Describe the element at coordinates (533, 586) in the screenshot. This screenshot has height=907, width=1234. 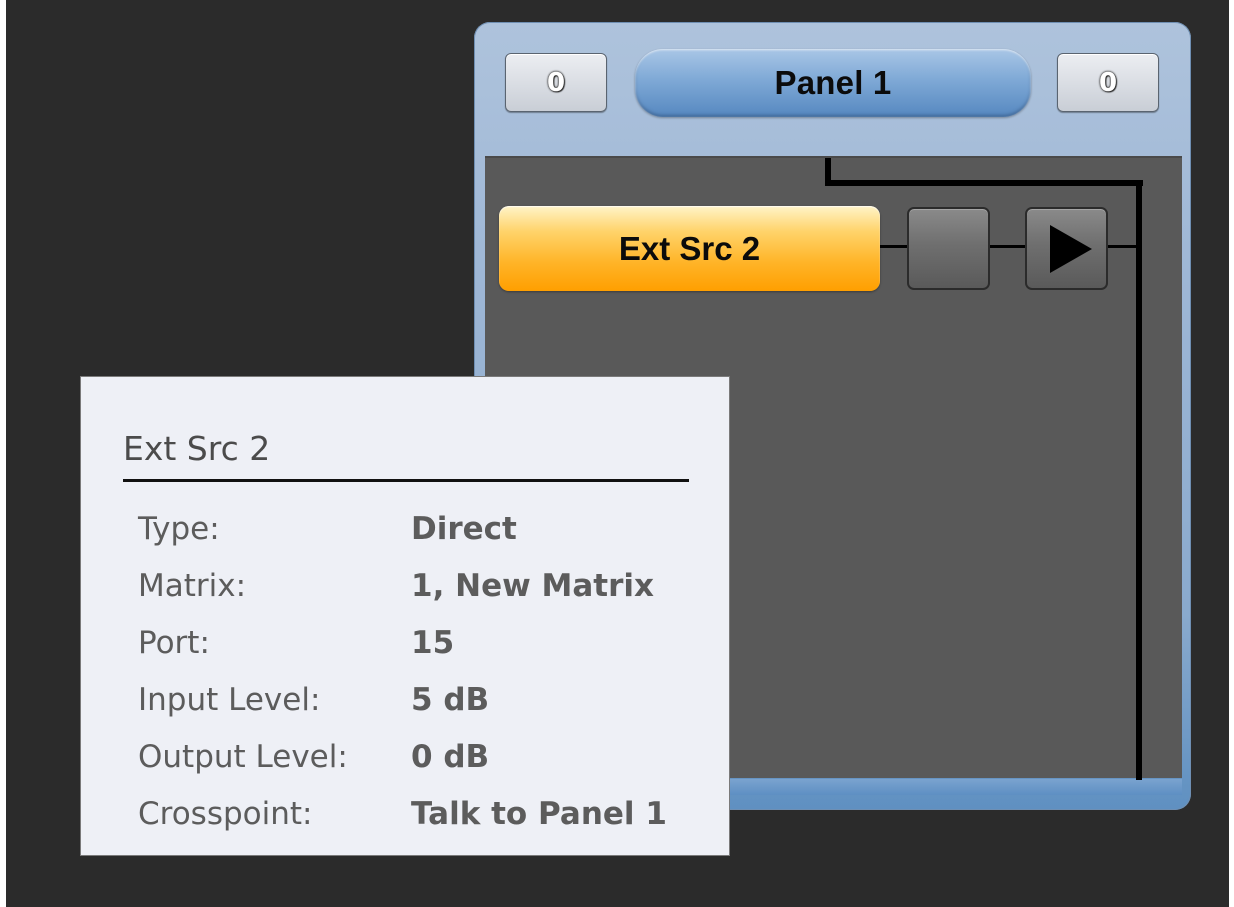
I see `tooltip-value: 1, New Matrix` at that location.